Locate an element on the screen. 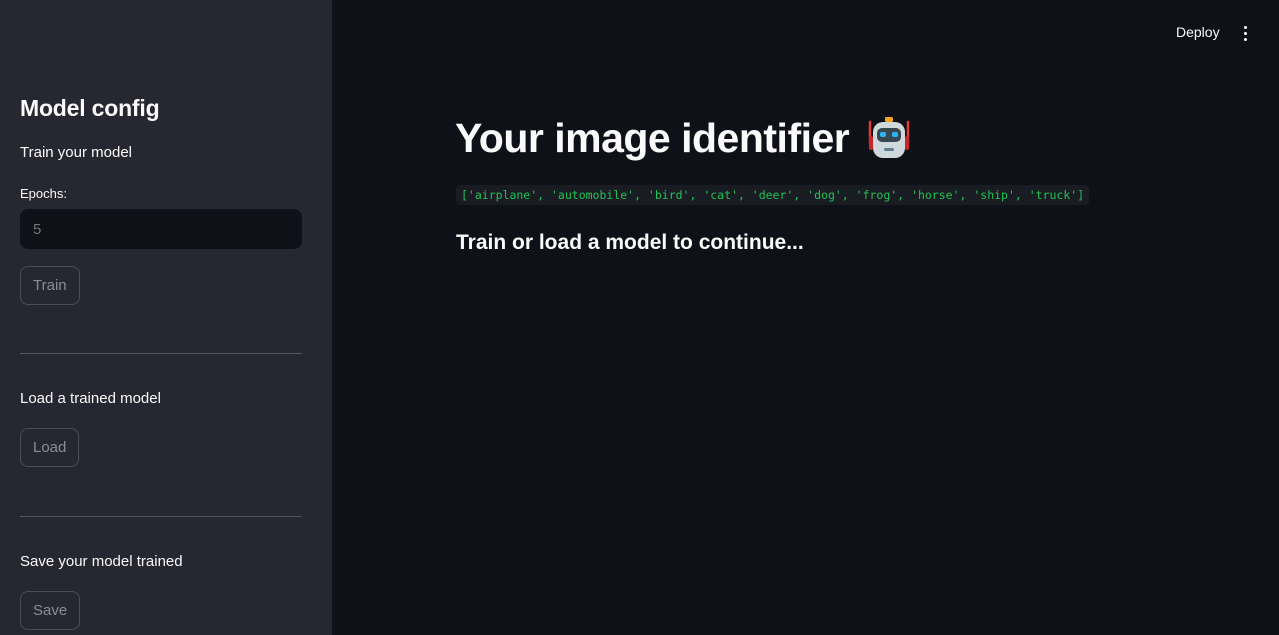 Image resolution: width=1279 pixels, height=635 pixels. sidebar-title: Model config is located at coordinates (90, 108).